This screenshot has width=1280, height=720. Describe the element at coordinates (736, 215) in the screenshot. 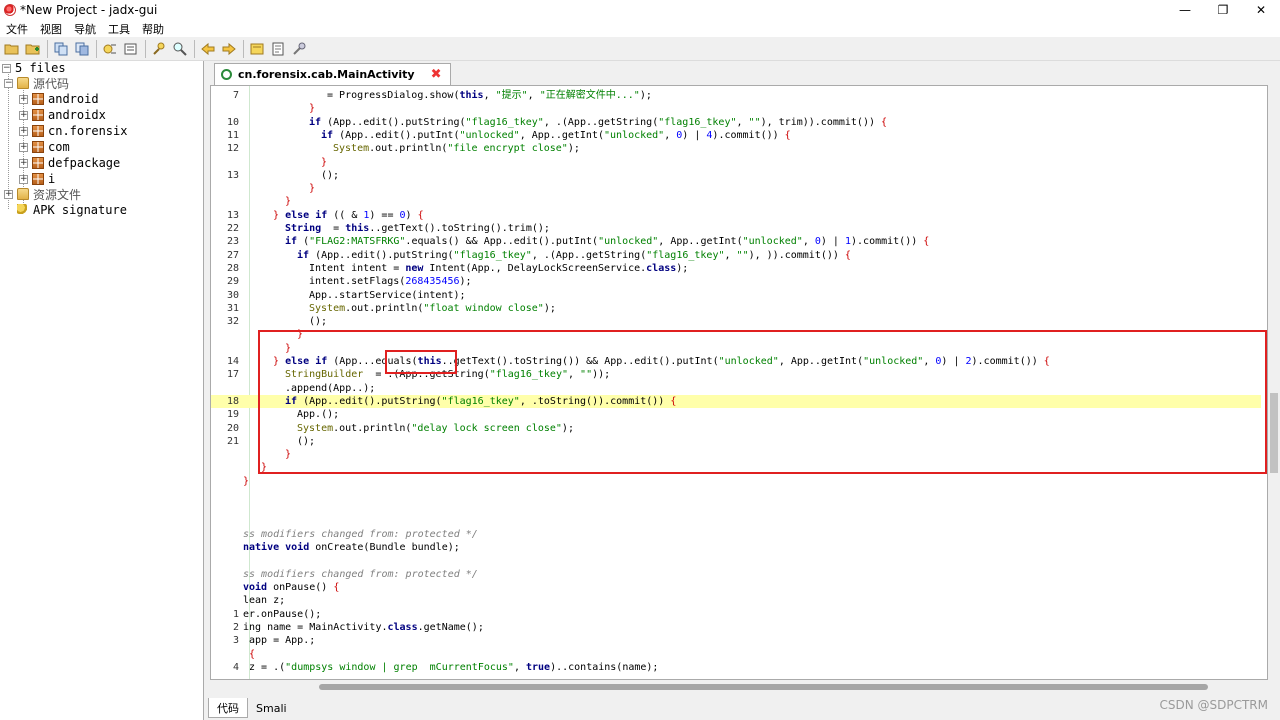

I see `code-line: 13 } else if (( & 1) == 0) {` at that location.